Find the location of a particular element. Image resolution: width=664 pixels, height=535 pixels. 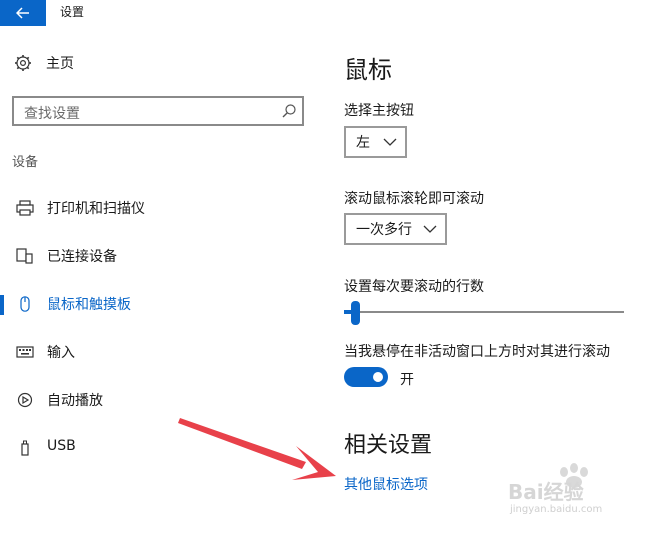

printer-icon is located at coordinates (25, 208).